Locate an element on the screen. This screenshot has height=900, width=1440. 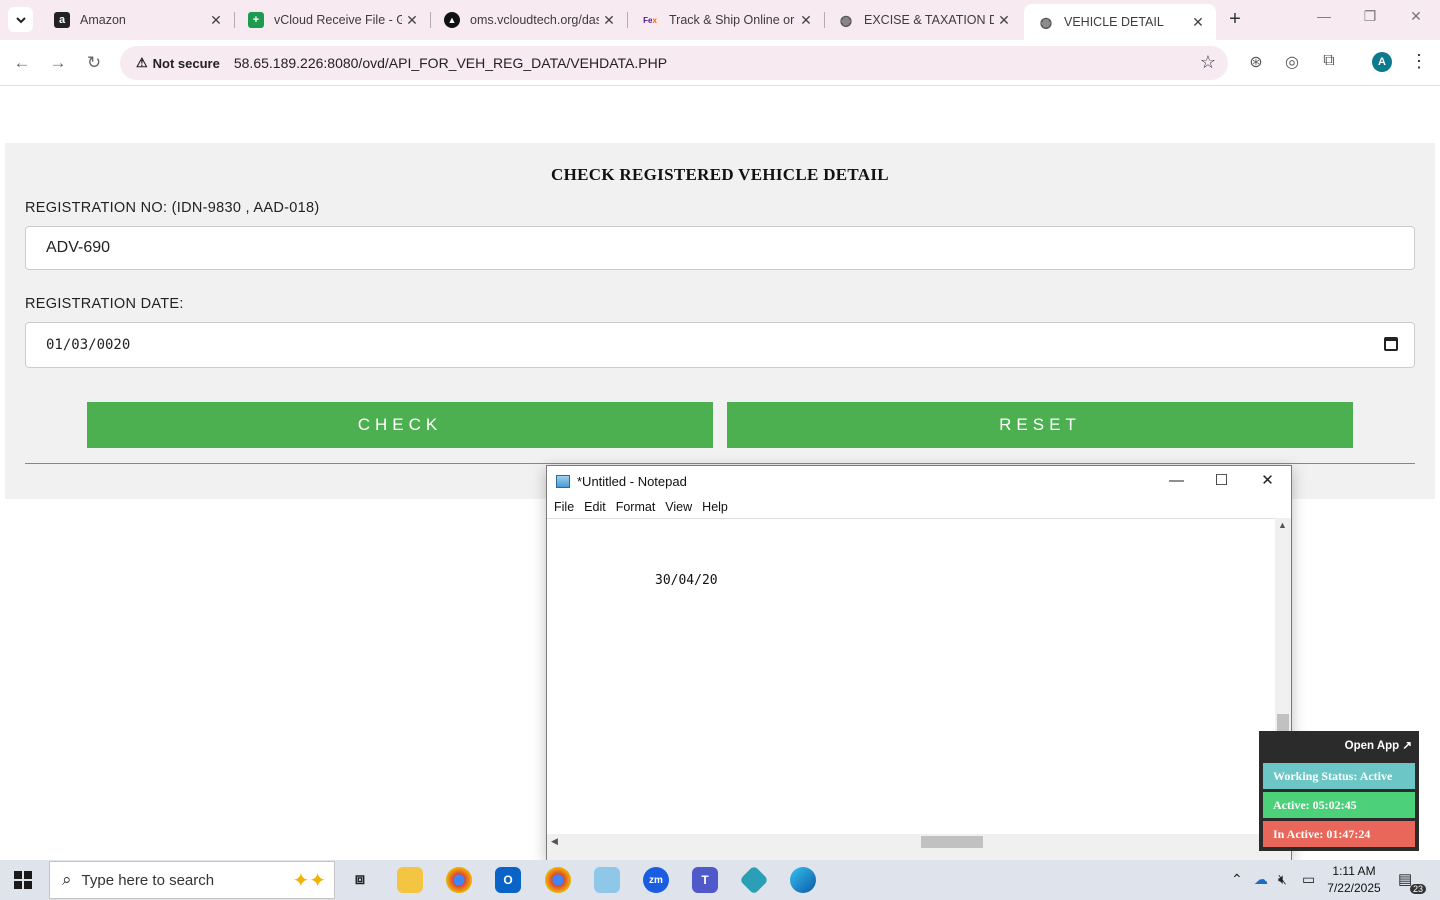
chrome-profile-icon is located at coordinates (558, 880).